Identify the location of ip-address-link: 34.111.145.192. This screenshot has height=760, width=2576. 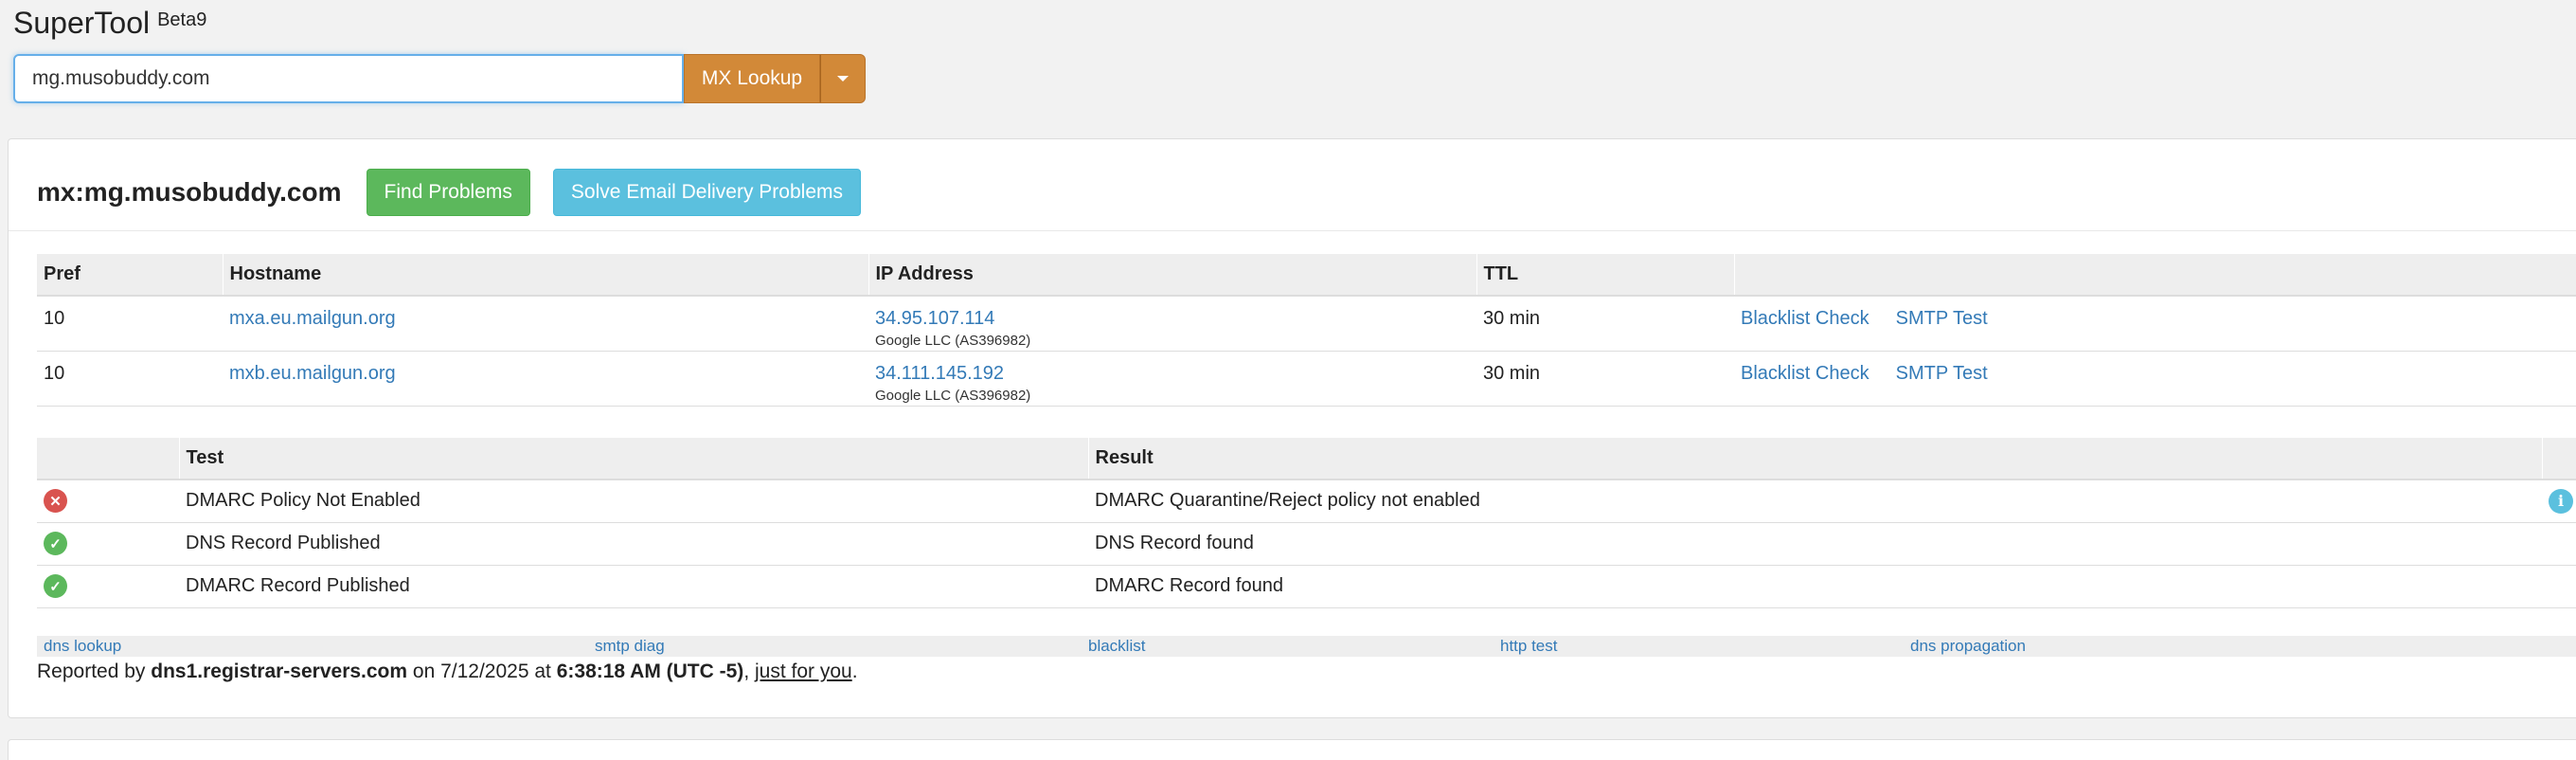
(939, 373).